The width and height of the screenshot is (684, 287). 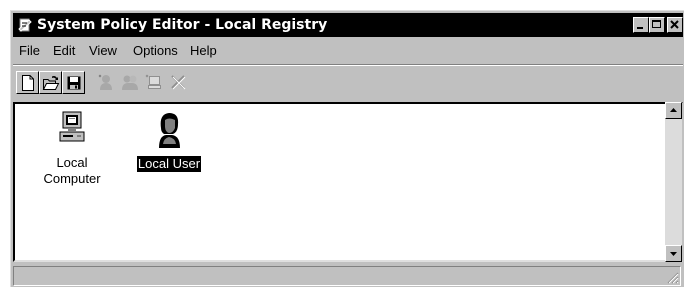 What do you see at coordinates (25, 25) in the screenshot?
I see `policy-editor-icon` at bounding box center [25, 25].